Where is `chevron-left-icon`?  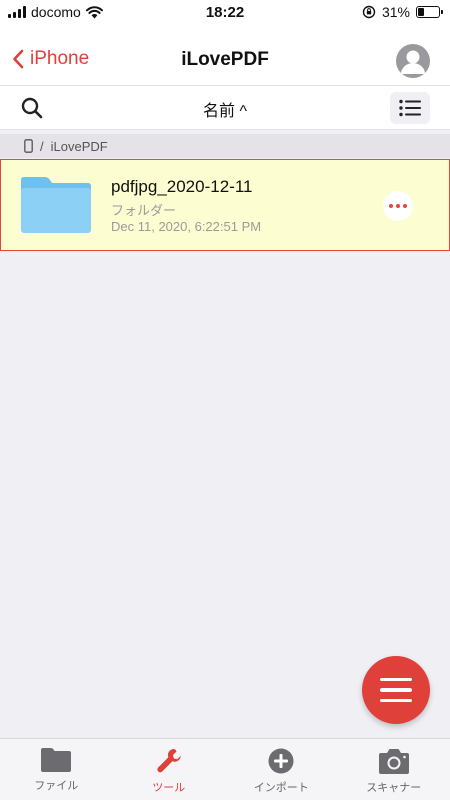 chevron-left-icon is located at coordinates (18, 59).